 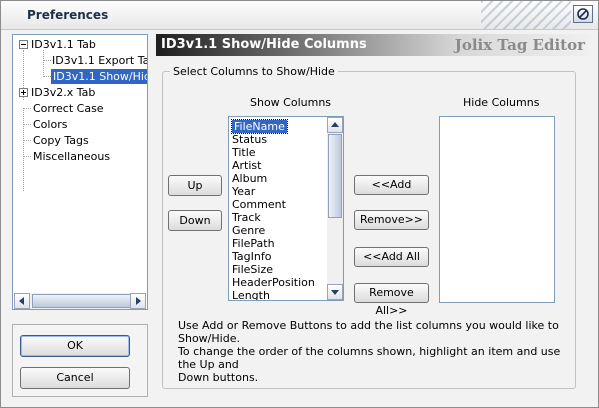 What do you see at coordinates (99, 60) in the screenshot?
I see `tree-item-id3v1-export-tag: ID3v1.1 Export Tag` at bounding box center [99, 60].